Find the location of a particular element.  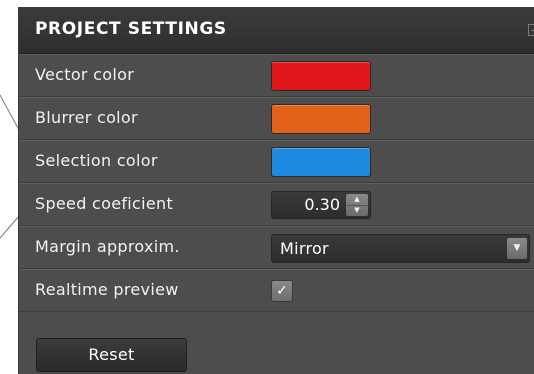

selection-color-swatch is located at coordinates (321, 162).